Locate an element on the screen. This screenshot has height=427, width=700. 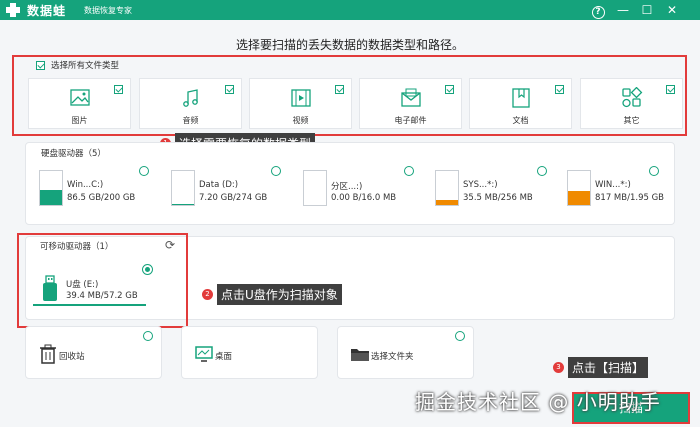
app-subtitle: 数据恢复专家 is located at coordinates (108, 10).